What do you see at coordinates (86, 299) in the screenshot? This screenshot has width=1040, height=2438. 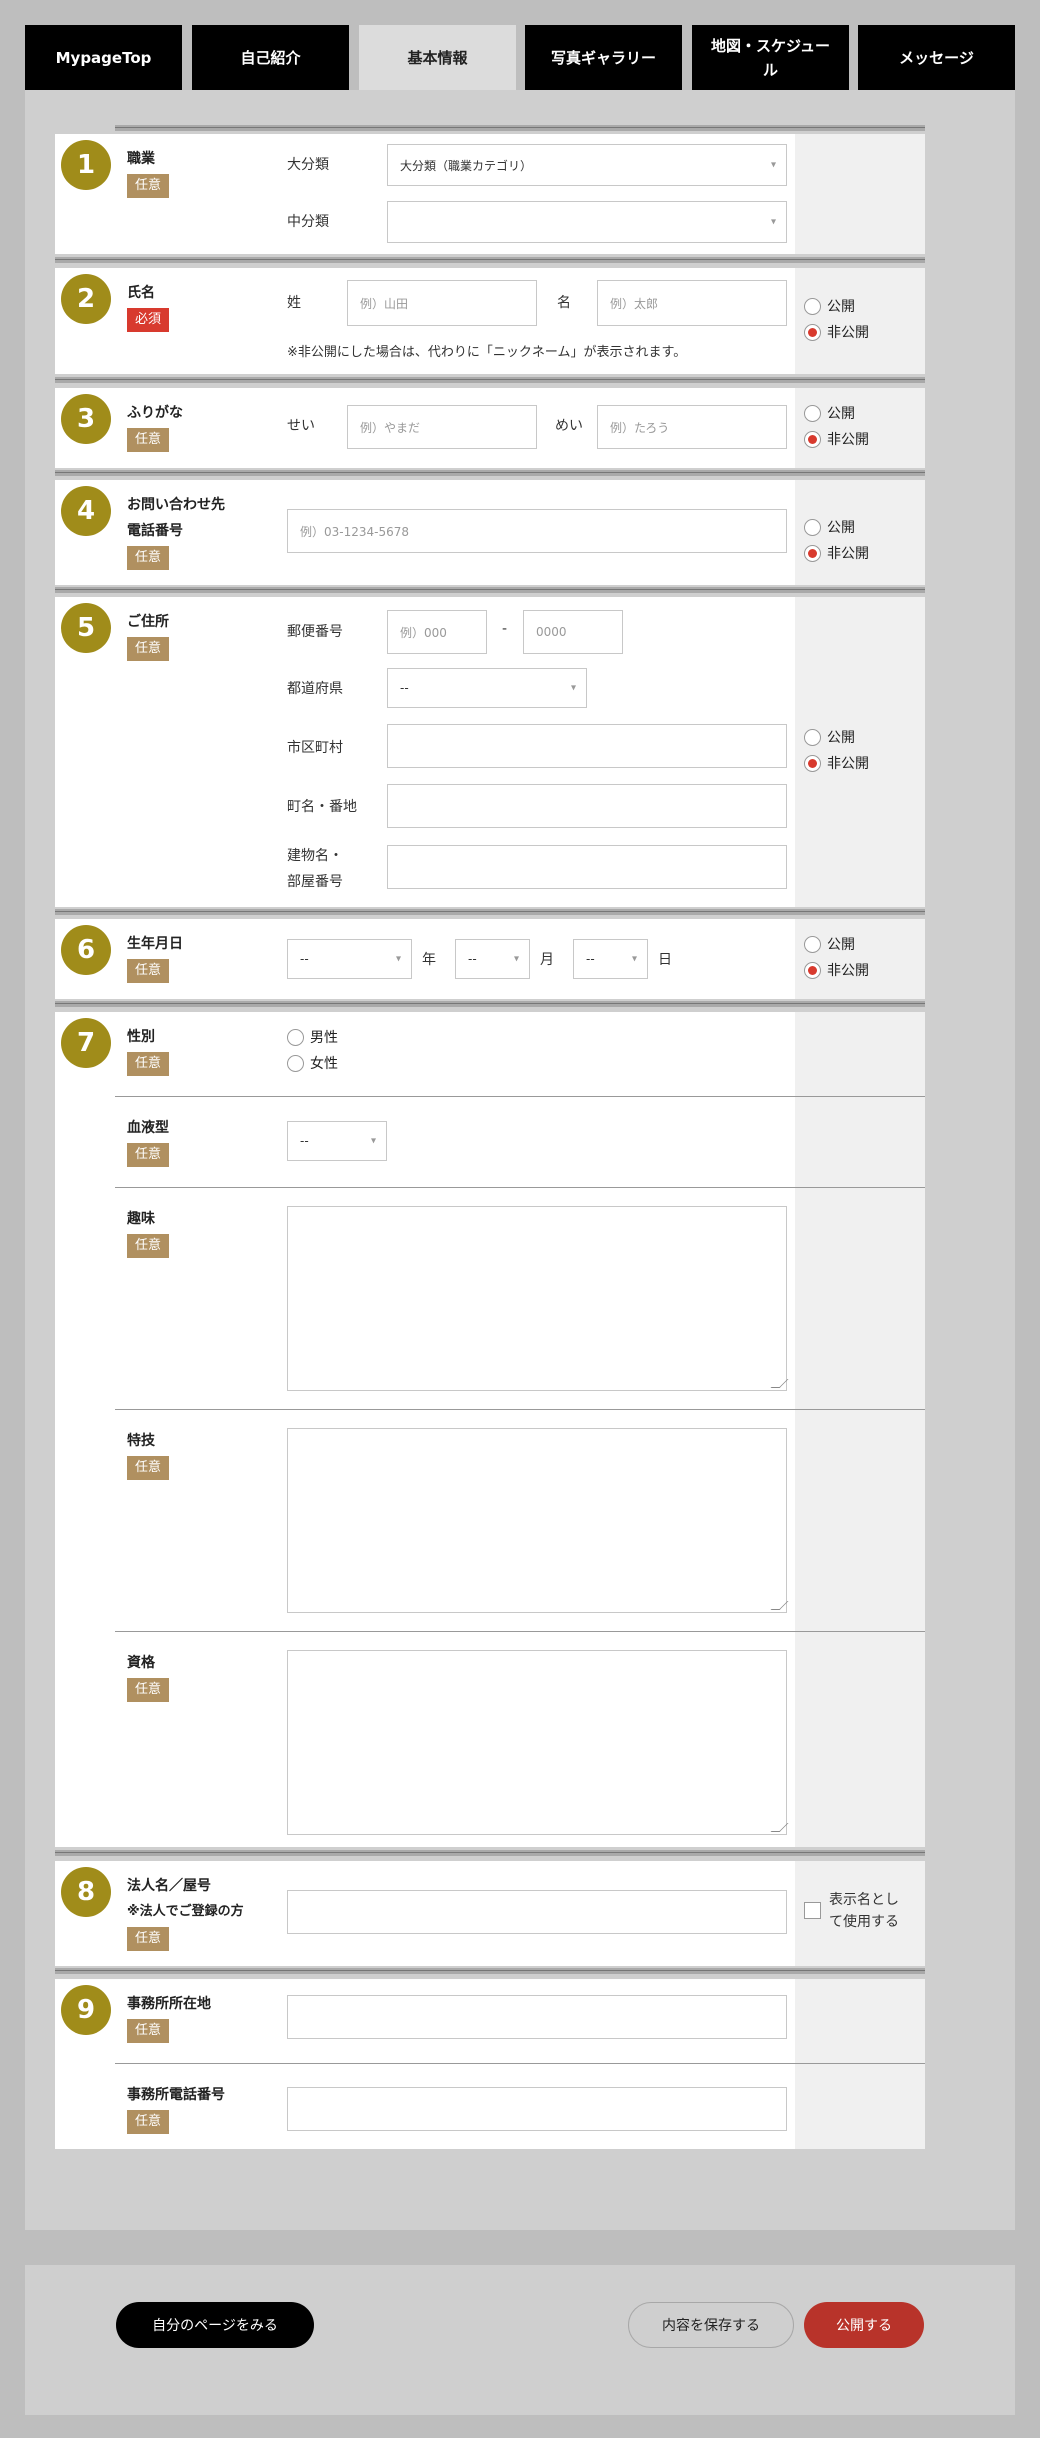 I see `section-number: 2` at bounding box center [86, 299].